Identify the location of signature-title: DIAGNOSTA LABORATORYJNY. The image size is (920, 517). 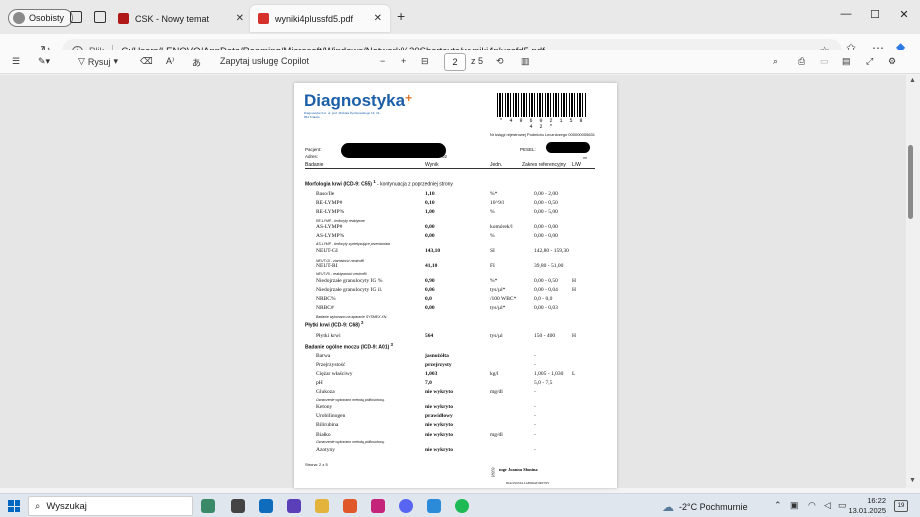
(528, 483).